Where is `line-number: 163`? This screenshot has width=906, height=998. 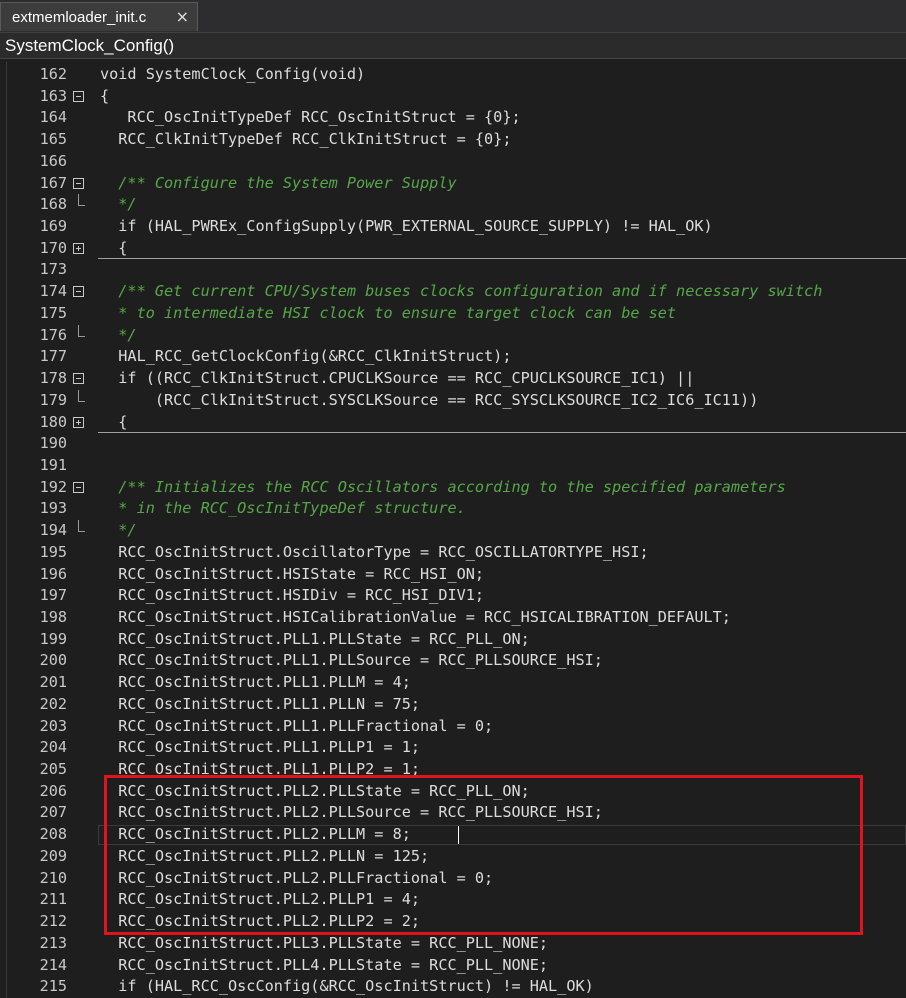
line-number: 163 is located at coordinates (53, 95).